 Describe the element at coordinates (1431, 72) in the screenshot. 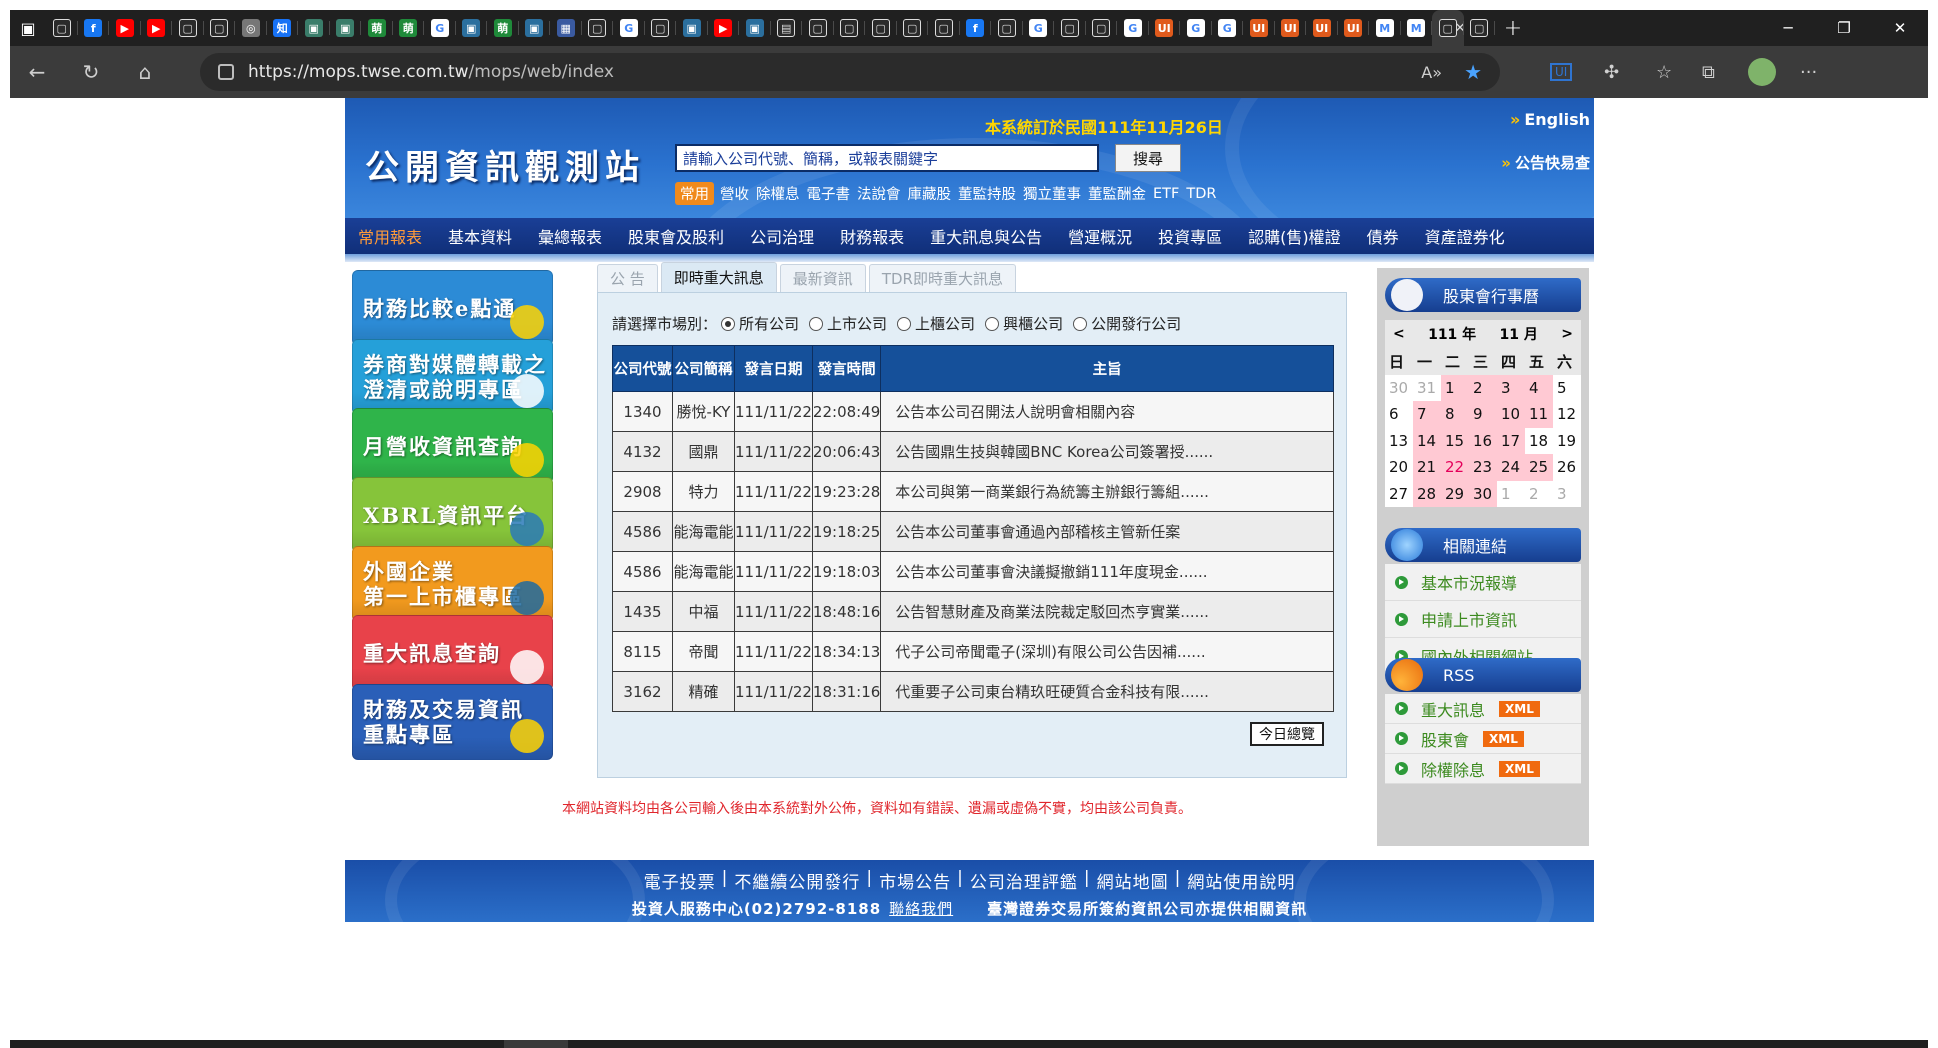

I see `read-aloud-icon: A»` at that location.